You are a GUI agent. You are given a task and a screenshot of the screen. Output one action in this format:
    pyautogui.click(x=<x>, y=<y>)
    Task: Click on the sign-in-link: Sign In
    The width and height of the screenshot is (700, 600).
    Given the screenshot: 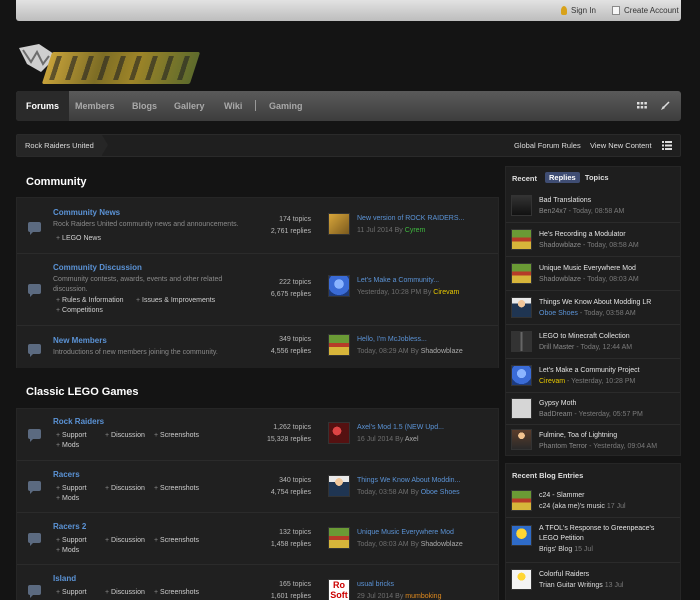 What is the action you would take?
    pyautogui.click(x=578, y=10)
    